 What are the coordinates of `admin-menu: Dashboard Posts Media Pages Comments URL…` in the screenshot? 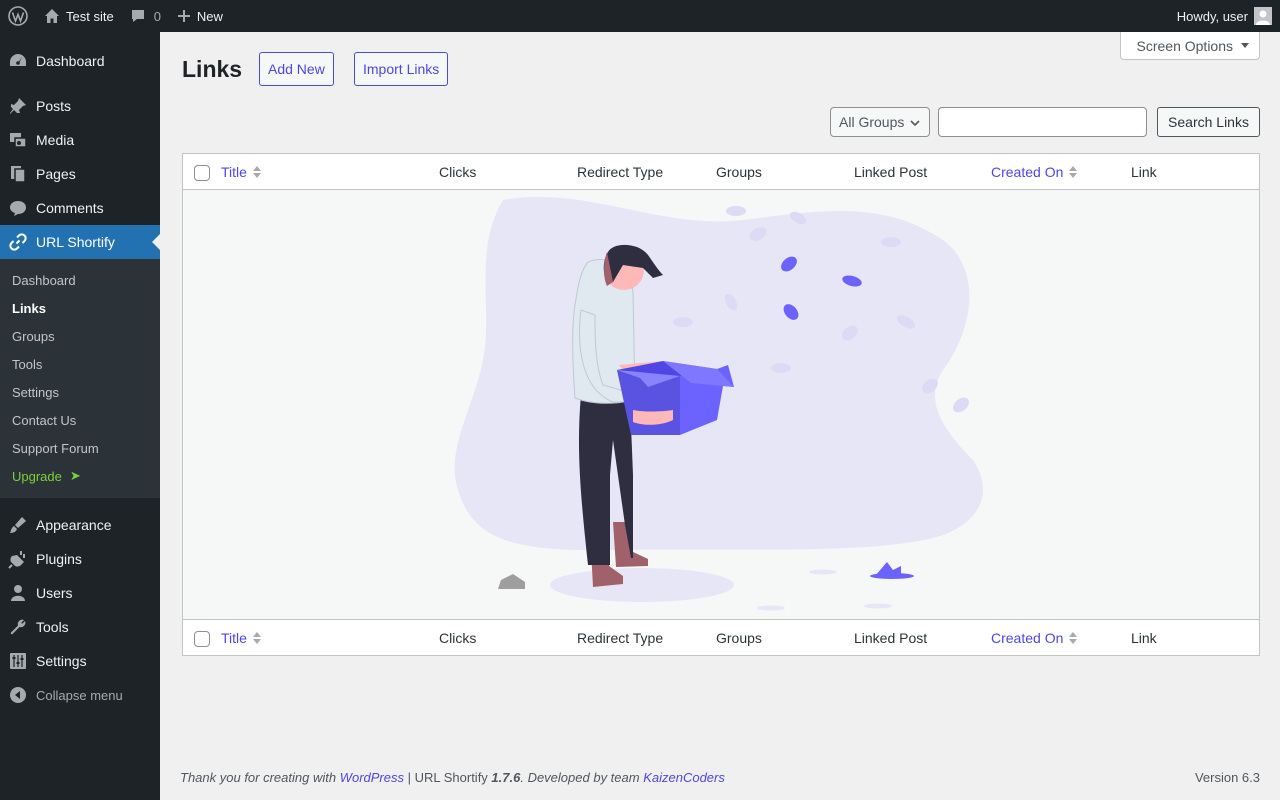 It's located at (80, 416).